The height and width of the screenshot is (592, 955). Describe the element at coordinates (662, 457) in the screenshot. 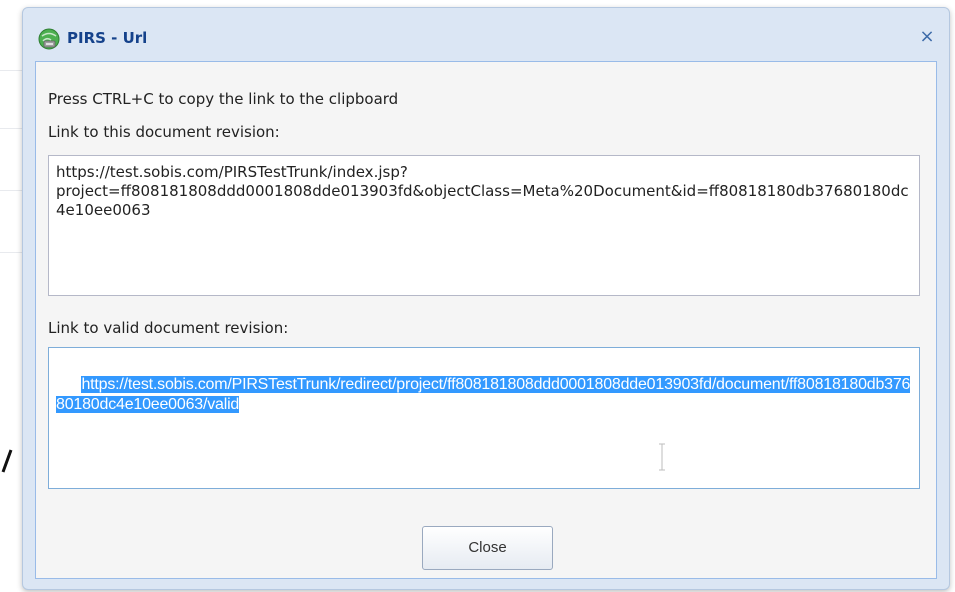

I see `text-cursor-icon` at that location.